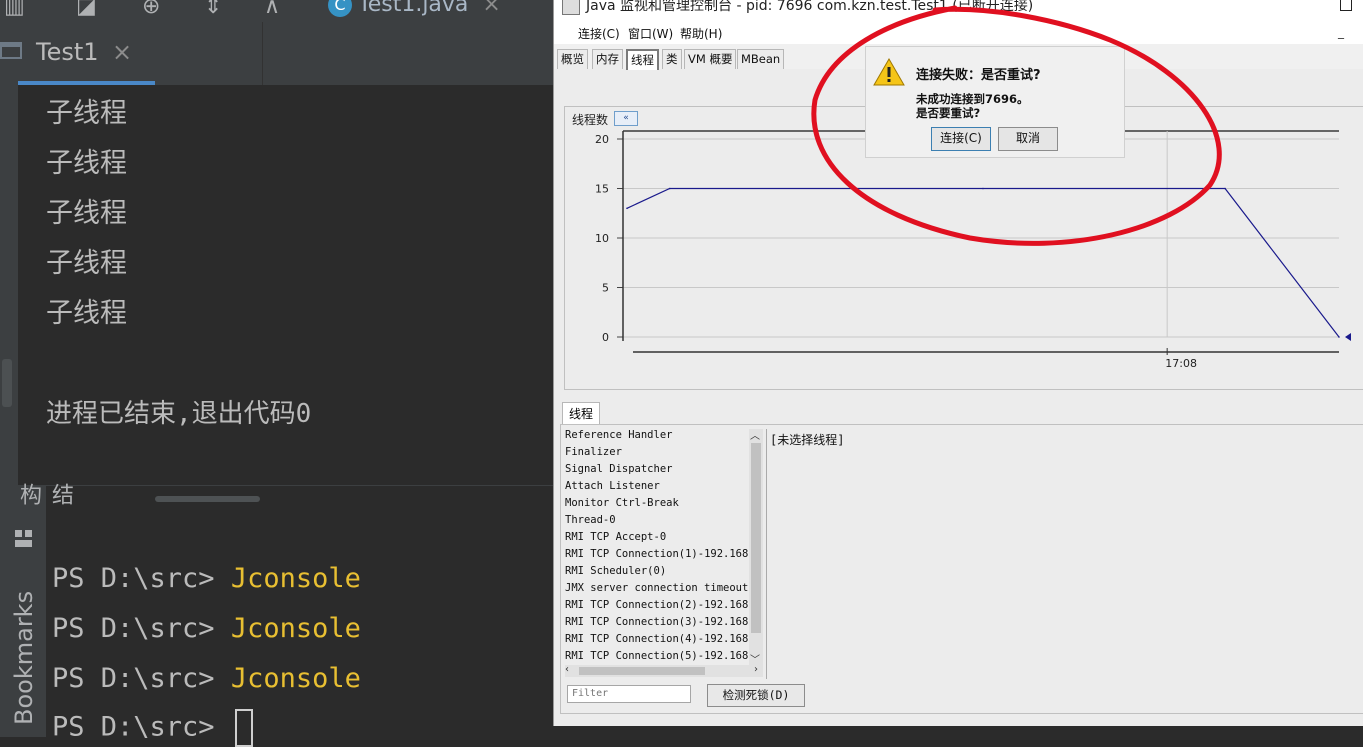 The width and height of the screenshot is (1363, 747). I want to click on bookmarks-tool-label: Bookmarks, so click(24, 658).